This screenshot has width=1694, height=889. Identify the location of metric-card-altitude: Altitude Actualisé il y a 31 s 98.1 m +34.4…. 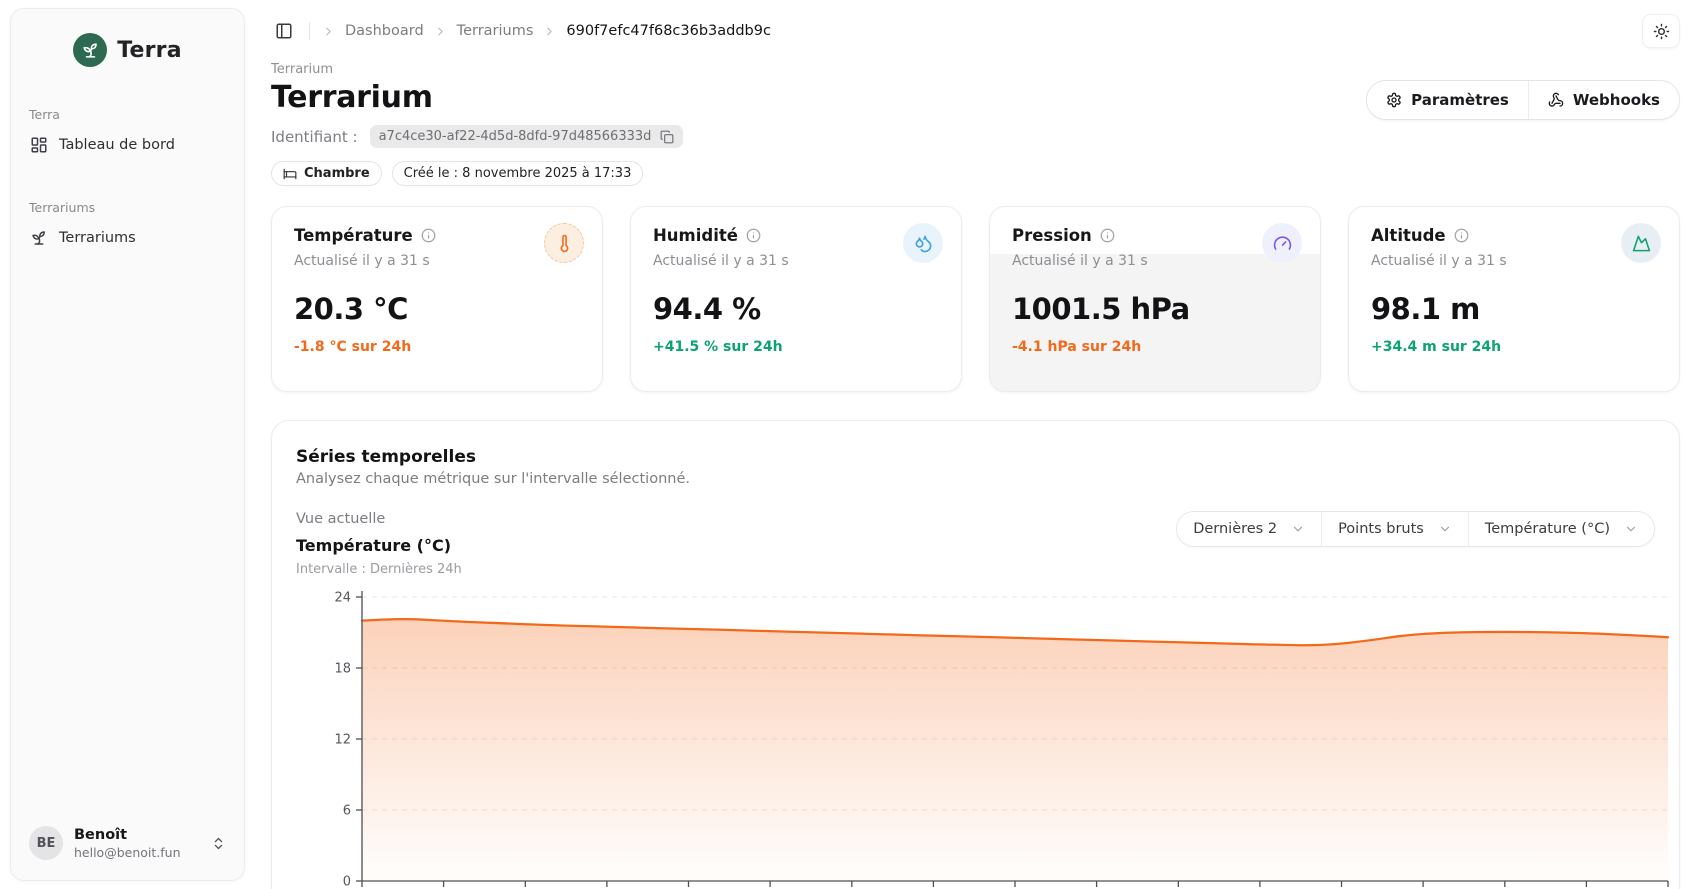
(1514, 299).